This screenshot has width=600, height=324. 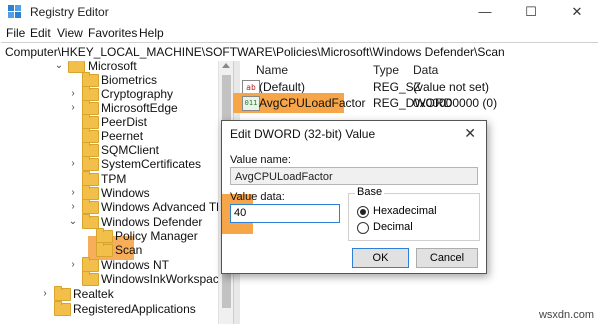 I want to click on dword-value-icon: 011, so click(x=251, y=103).